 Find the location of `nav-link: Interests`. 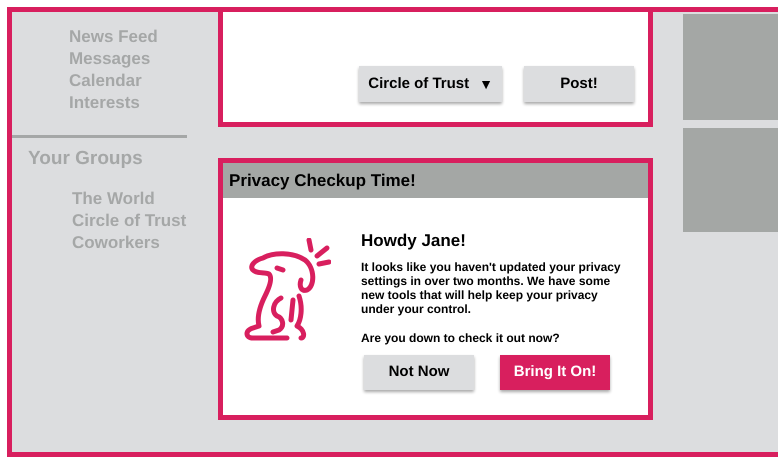

nav-link: Interests is located at coordinates (104, 103).